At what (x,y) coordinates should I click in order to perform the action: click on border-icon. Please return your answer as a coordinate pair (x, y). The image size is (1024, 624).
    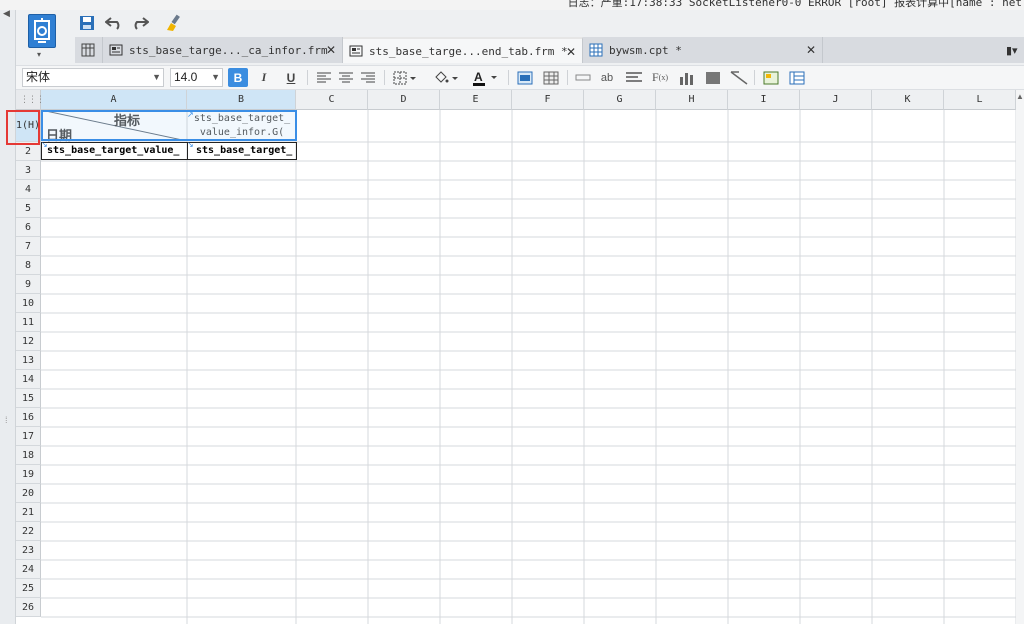
    Looking at the image, I should click on (405, 77).